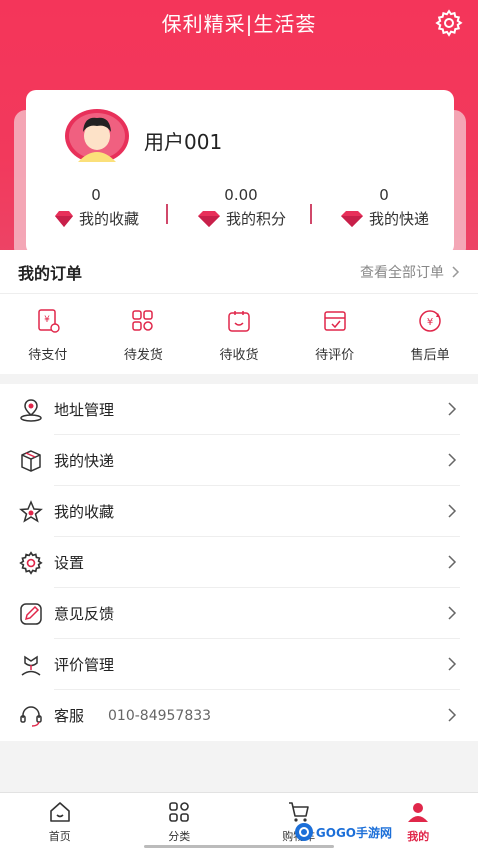 This screenshot has width=478, height=850. Describe the element at coordinates (255, 219) in the screenshot. I see `stat-points-label: 我的积分` at that location.